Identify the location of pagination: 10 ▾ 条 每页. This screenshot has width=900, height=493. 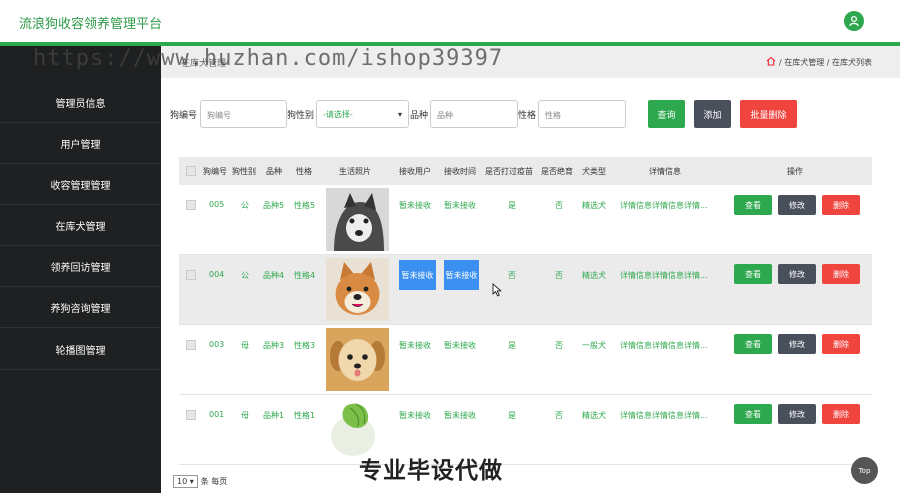
(200, 481).